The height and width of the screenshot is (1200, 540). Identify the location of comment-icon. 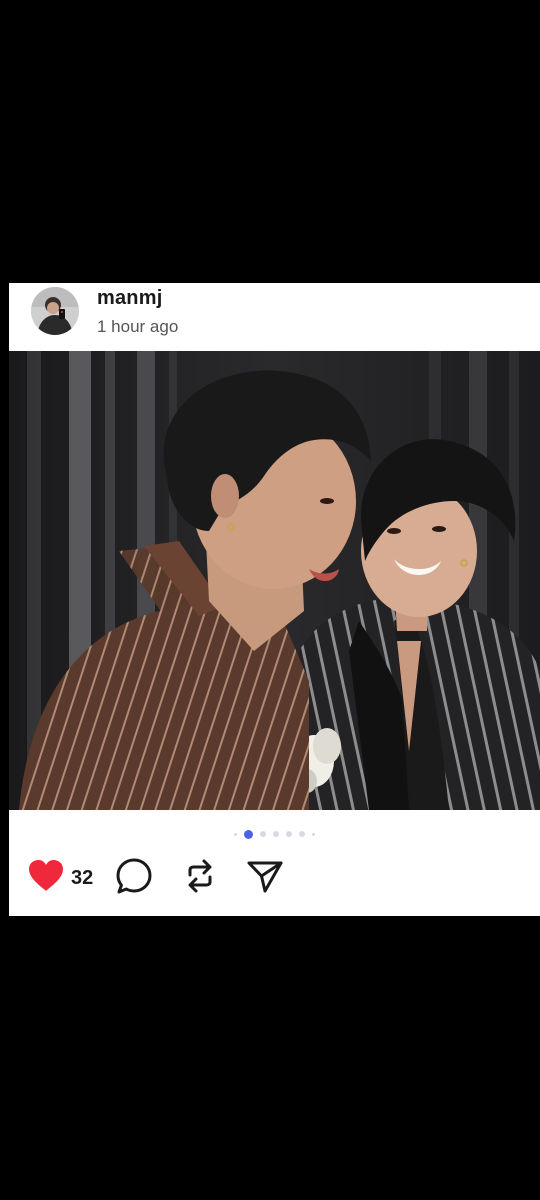
(134, 878).